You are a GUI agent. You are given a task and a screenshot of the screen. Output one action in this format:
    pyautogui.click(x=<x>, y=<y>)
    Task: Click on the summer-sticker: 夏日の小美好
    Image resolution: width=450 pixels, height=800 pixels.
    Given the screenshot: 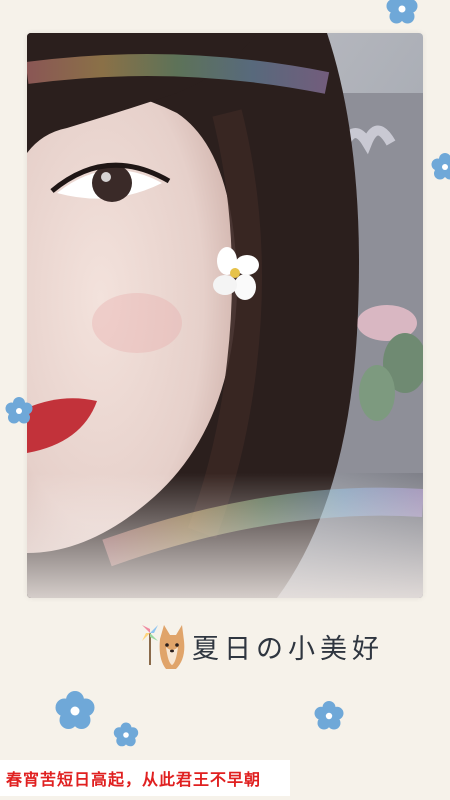 What is the action you would take?
    pyautogui.click(x=262, y=646)
    